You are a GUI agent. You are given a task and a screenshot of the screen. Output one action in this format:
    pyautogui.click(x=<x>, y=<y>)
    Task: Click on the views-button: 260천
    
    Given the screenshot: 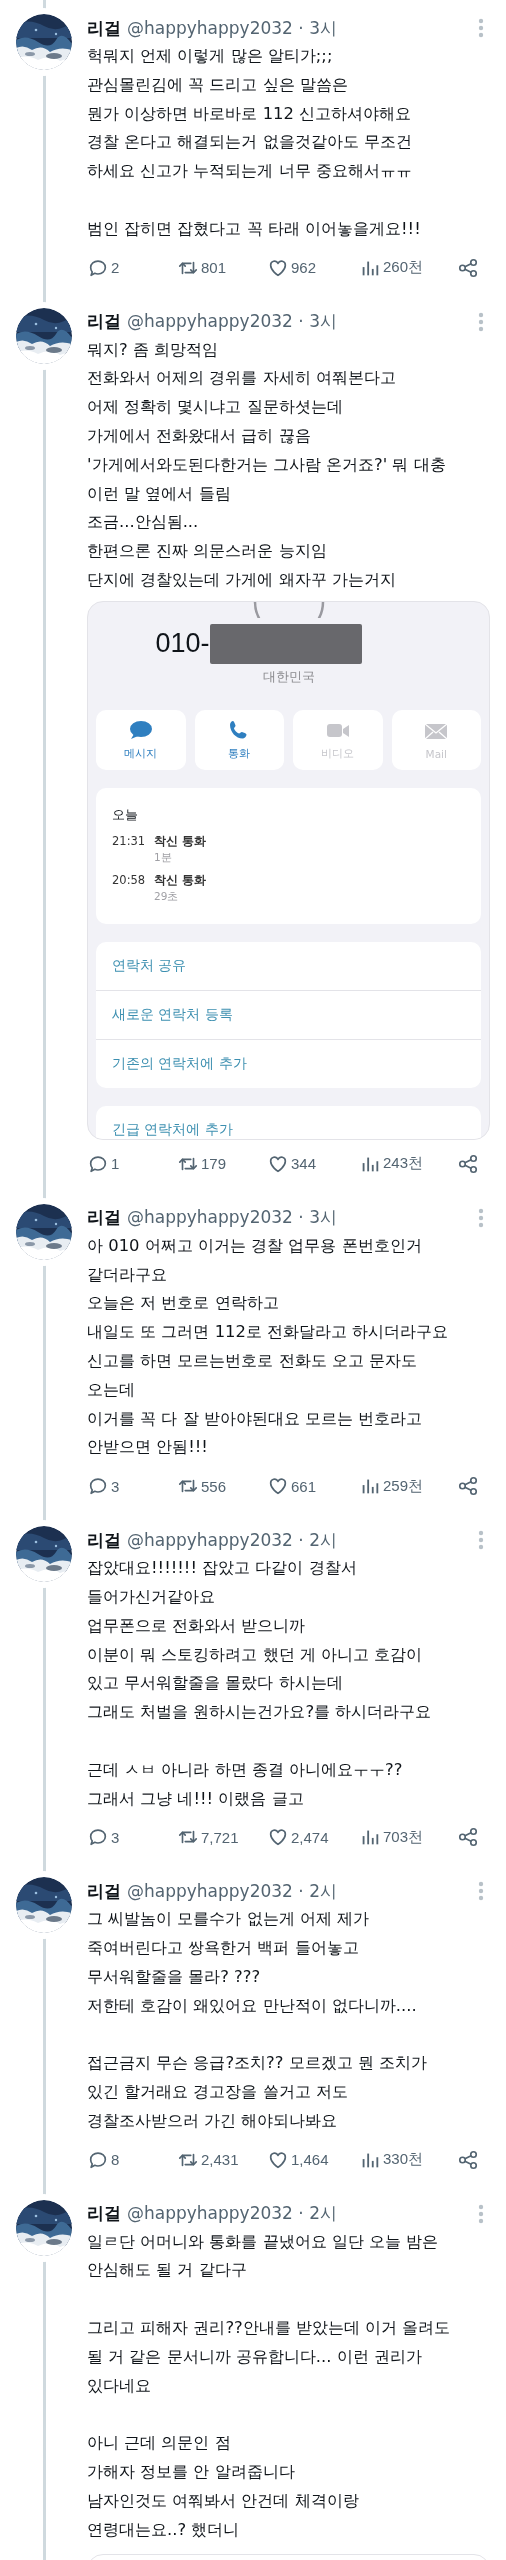 What is the action you would take?
    pyautogui.click(x=408, y=267)
    